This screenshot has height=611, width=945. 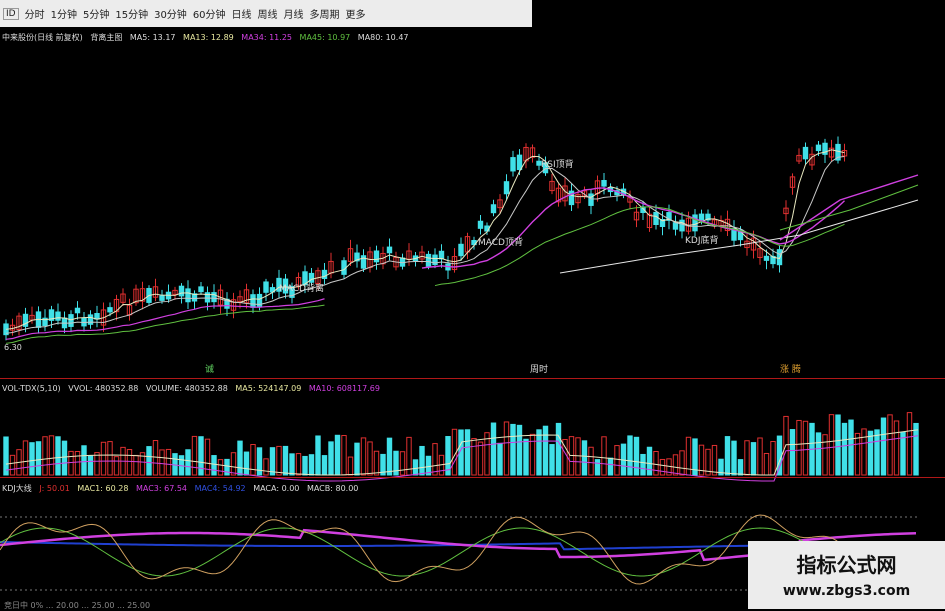 I want to click on kdj-name: KDJ大线, so click(x=17, y=488).